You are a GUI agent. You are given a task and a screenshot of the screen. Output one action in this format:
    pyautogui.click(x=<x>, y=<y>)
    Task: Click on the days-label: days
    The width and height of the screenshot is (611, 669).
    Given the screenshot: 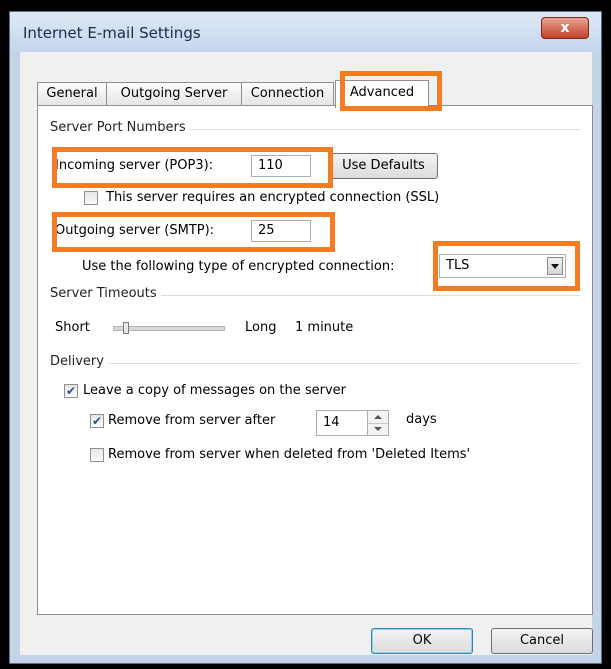 What is the action you would take?
    pyautogui.click(x=421, y=419)
    